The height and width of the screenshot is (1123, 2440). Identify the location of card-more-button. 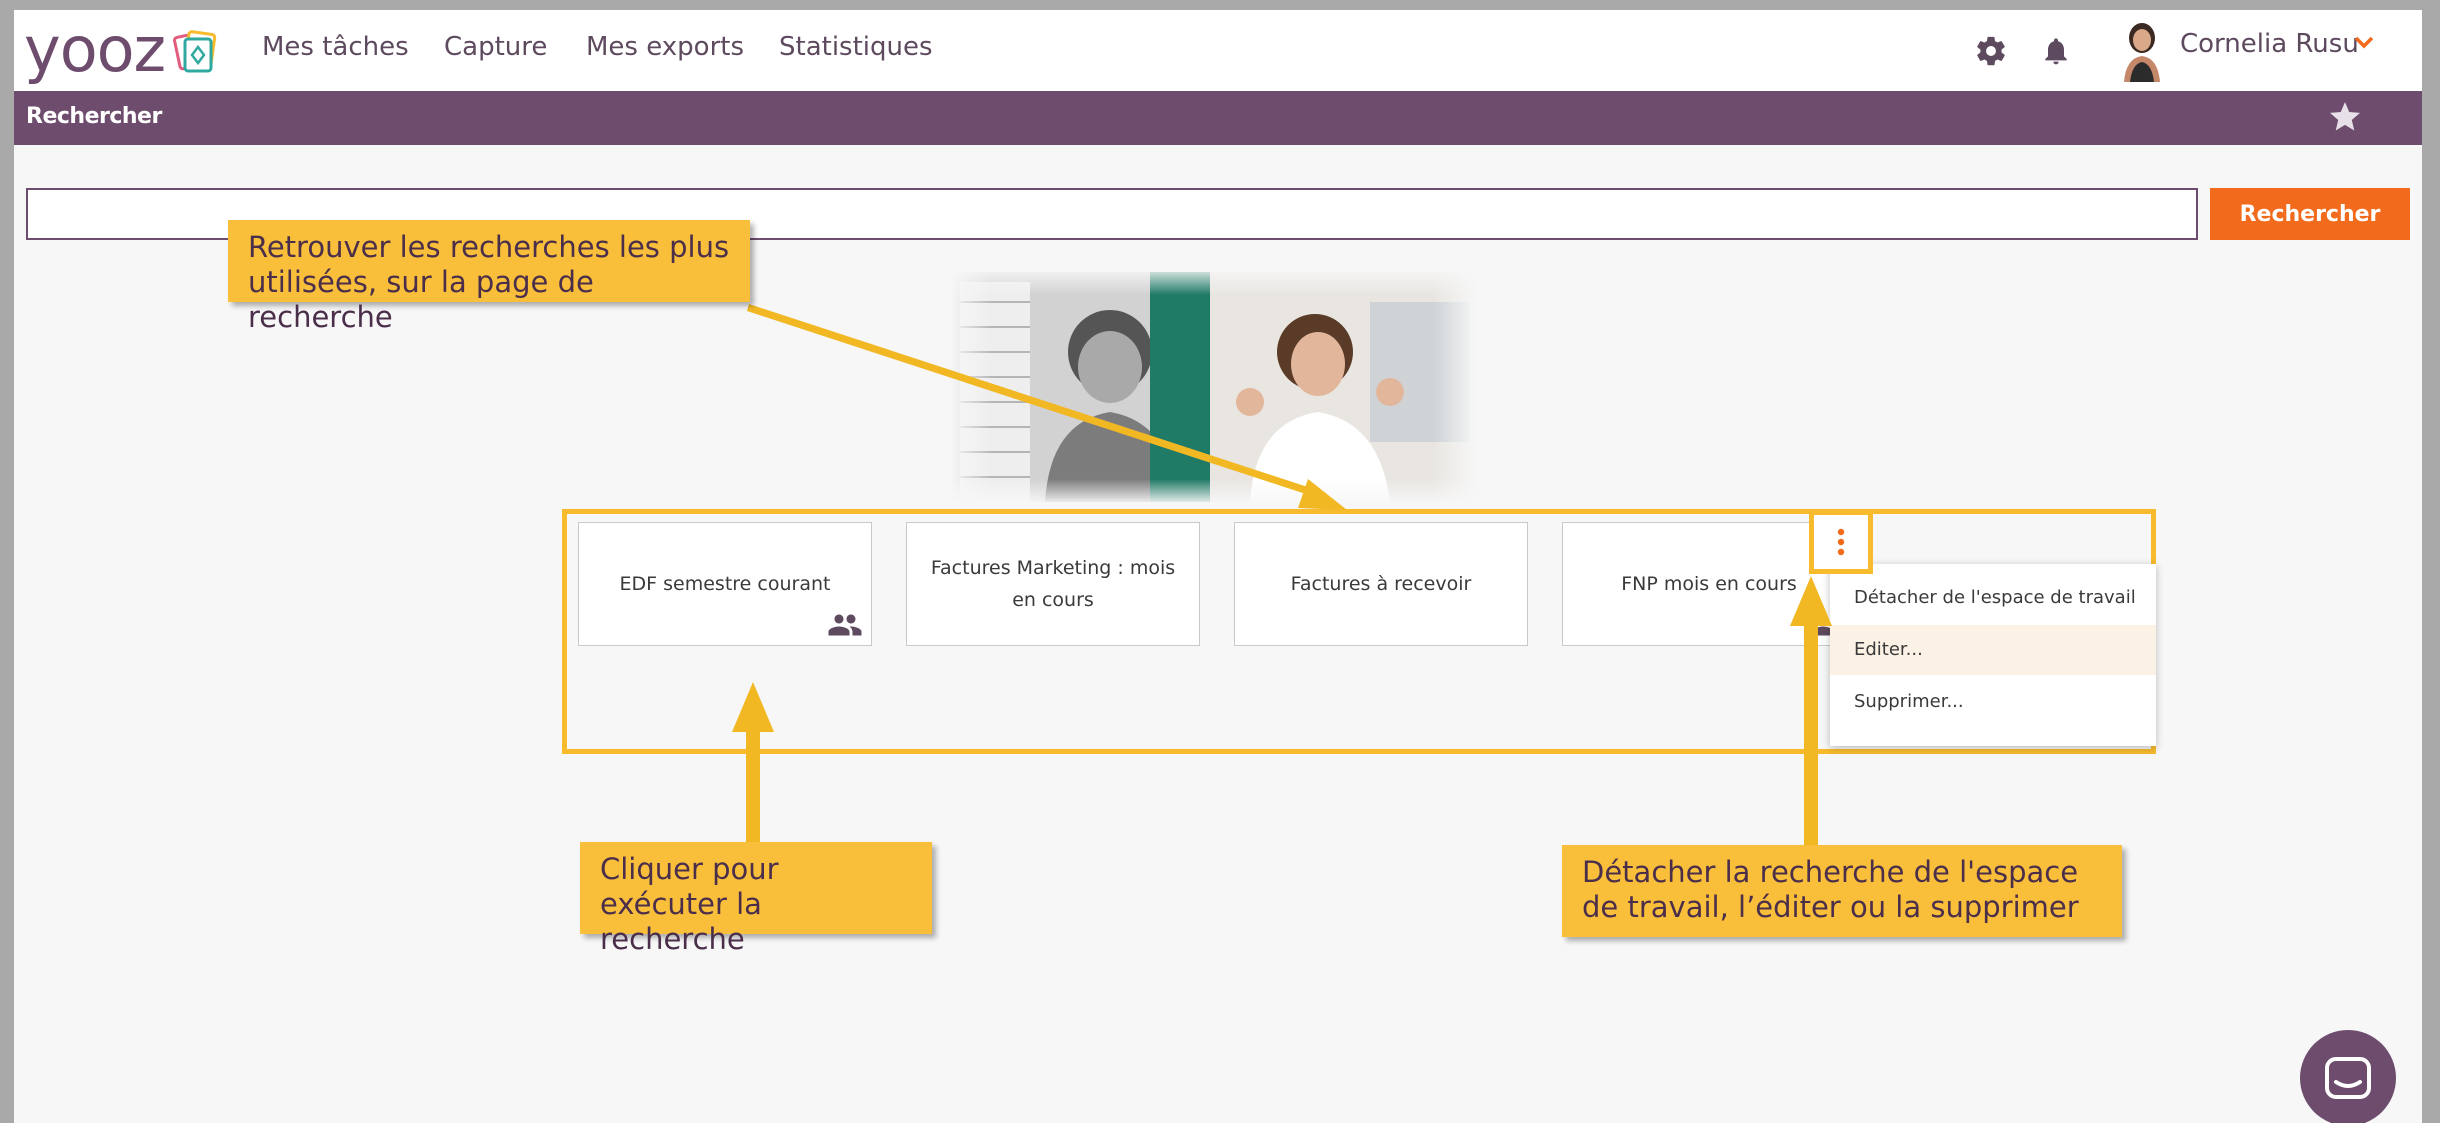
(1841, 542).